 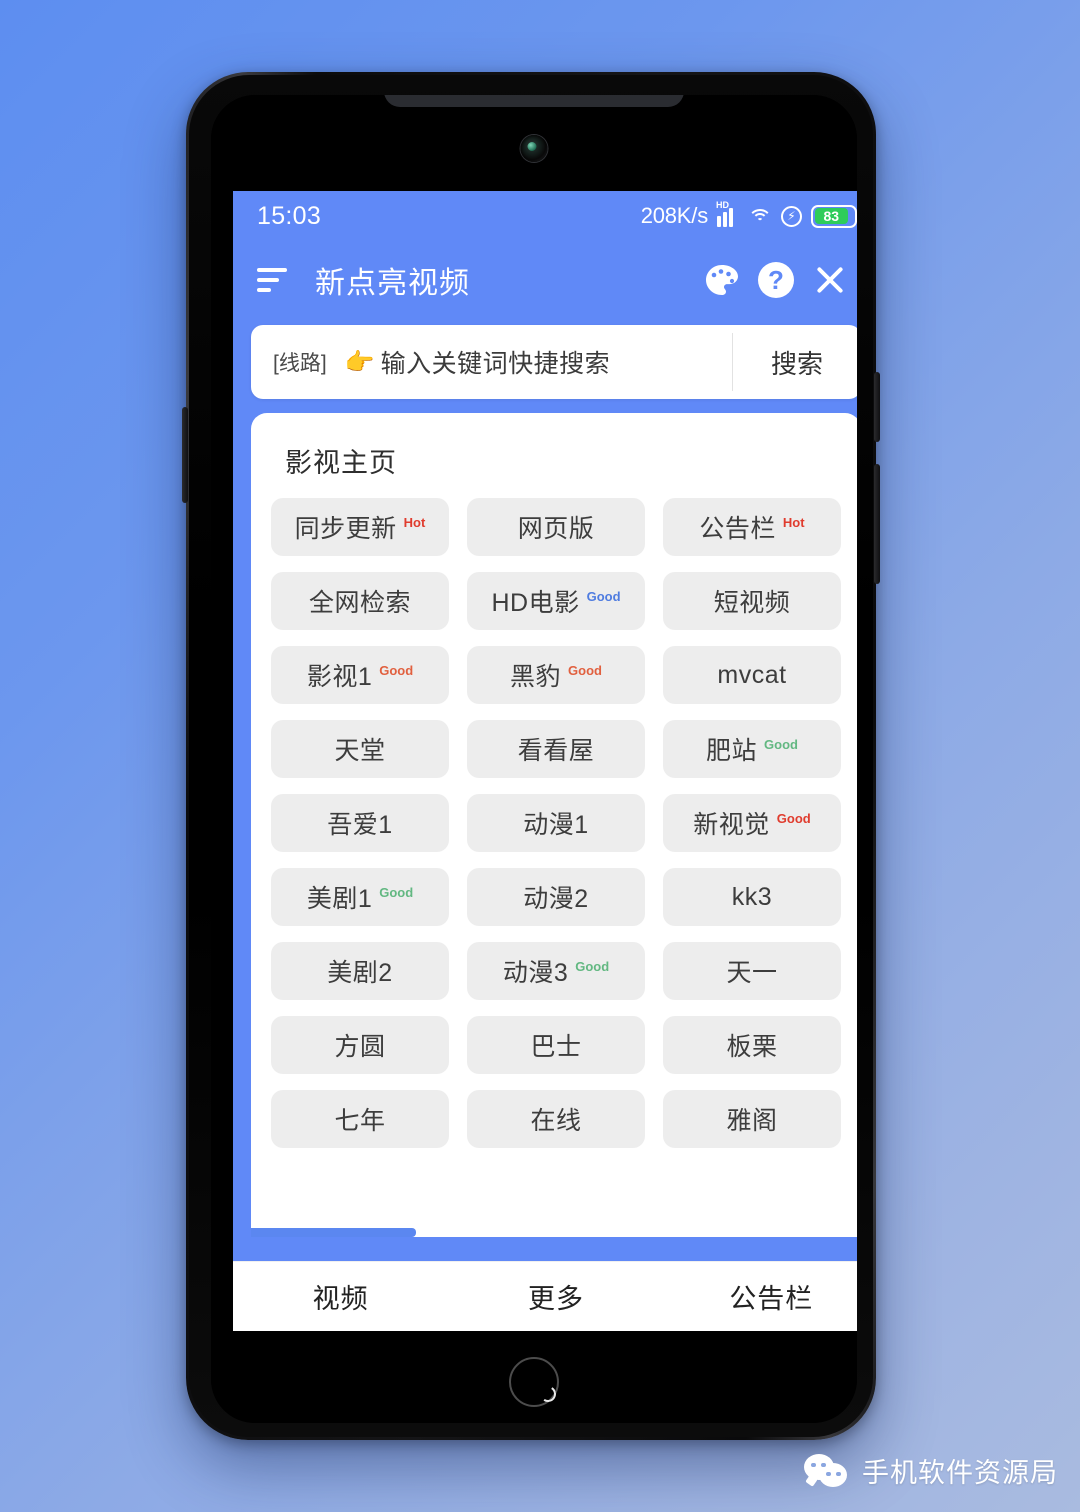 What do you see at coordinates (360, 1045) in the screenshot?
I see `tile-22: 方圆` at bounding box center [360, 1045].